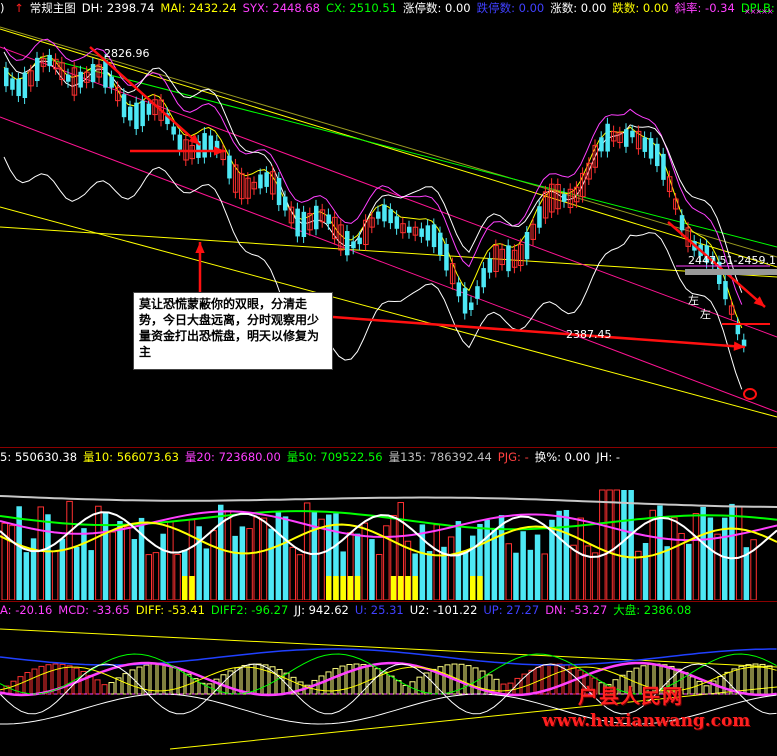 The height and width of the screenshot is (756, 777). Describe the element at coordinates (436, 8) in the screenshot. I see `main-header-item: 涨停数: 0.00` at that location.